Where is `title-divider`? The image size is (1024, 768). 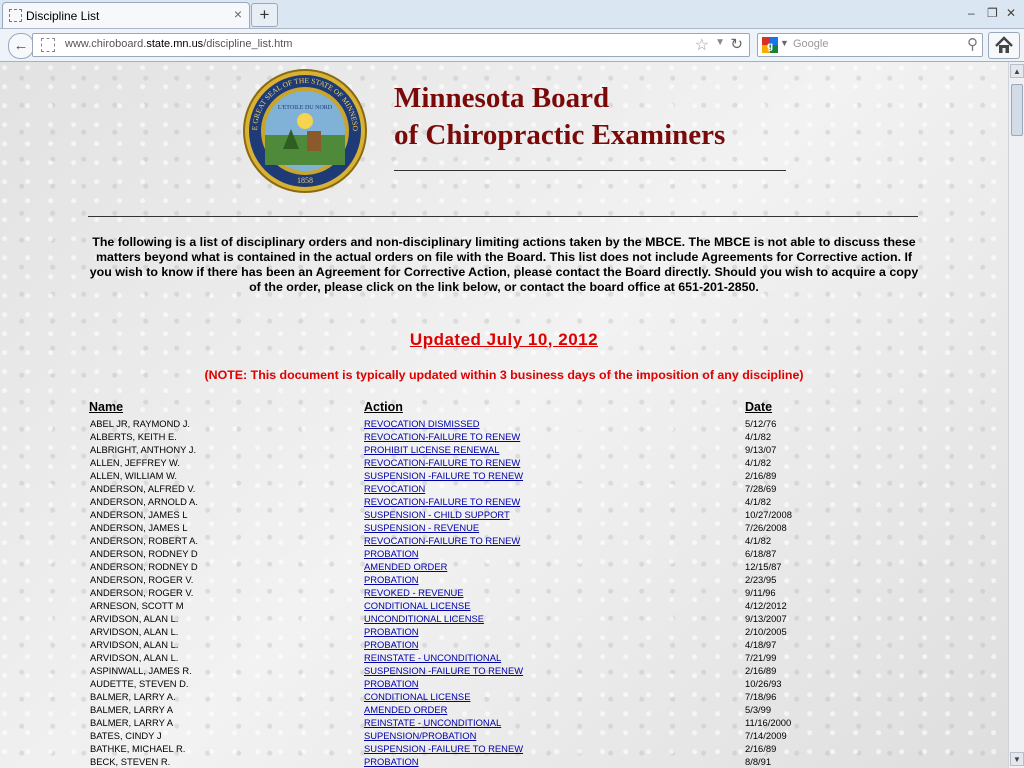
title-divider is located at coordinates (590, 170).